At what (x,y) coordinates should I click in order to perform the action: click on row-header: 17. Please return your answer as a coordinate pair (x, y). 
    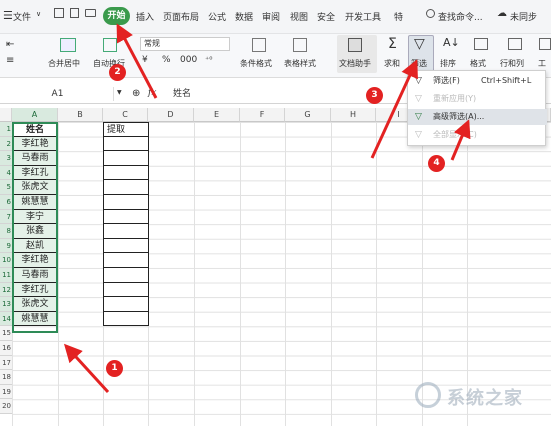
    Looking at the image, I should click on (6, 363).